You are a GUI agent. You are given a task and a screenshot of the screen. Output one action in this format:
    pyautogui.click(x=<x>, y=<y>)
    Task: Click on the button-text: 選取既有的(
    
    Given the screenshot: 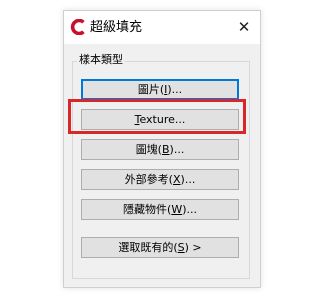 What is the action you would take?
    pyautogui.click(x=148, y=247)
    